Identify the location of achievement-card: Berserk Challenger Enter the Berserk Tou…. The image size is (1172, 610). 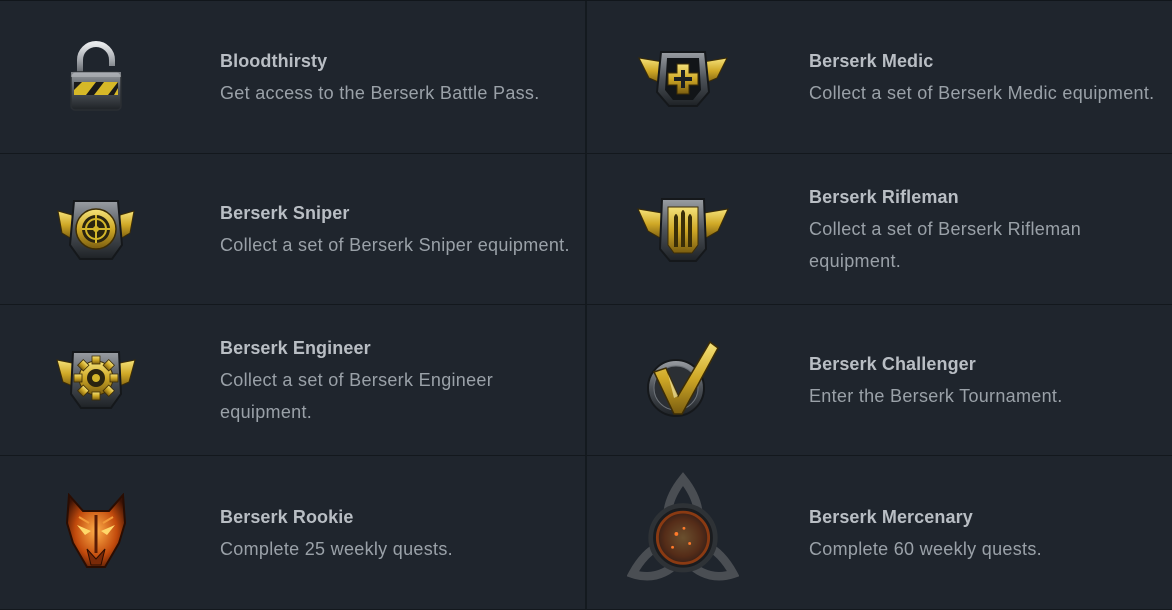
(879, 380).